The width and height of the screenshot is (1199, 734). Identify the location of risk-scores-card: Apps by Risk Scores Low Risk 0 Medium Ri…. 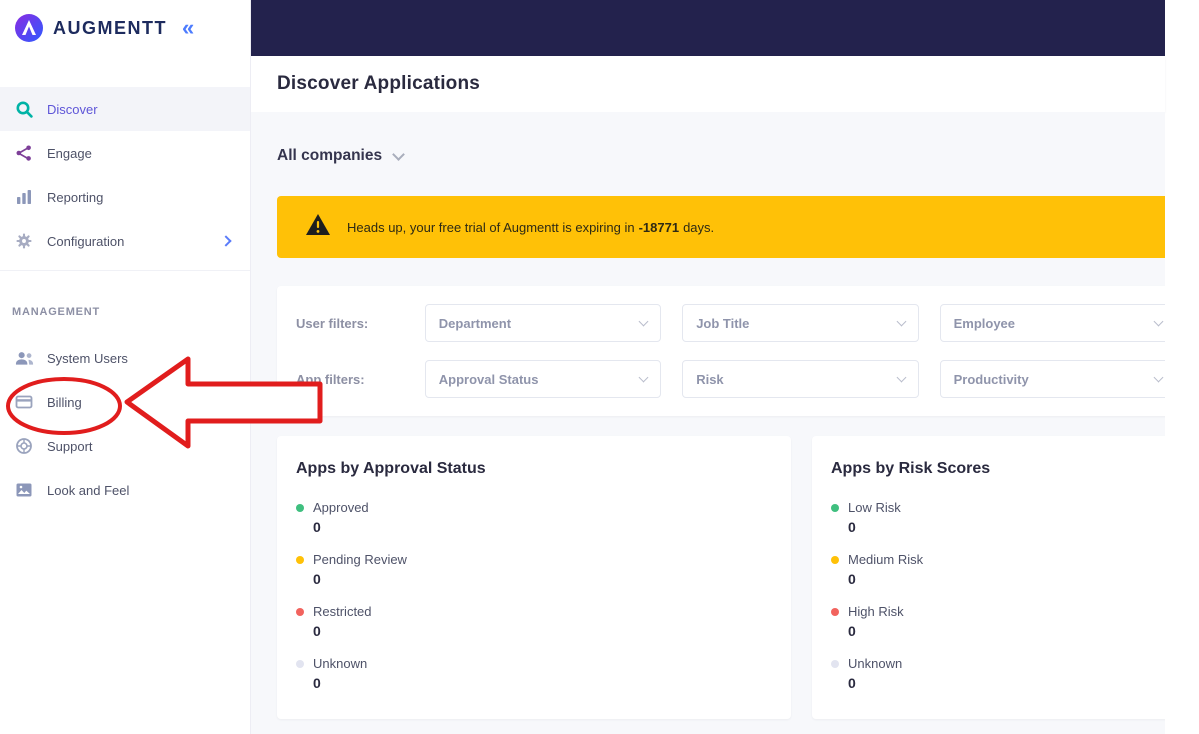
(988, 577).